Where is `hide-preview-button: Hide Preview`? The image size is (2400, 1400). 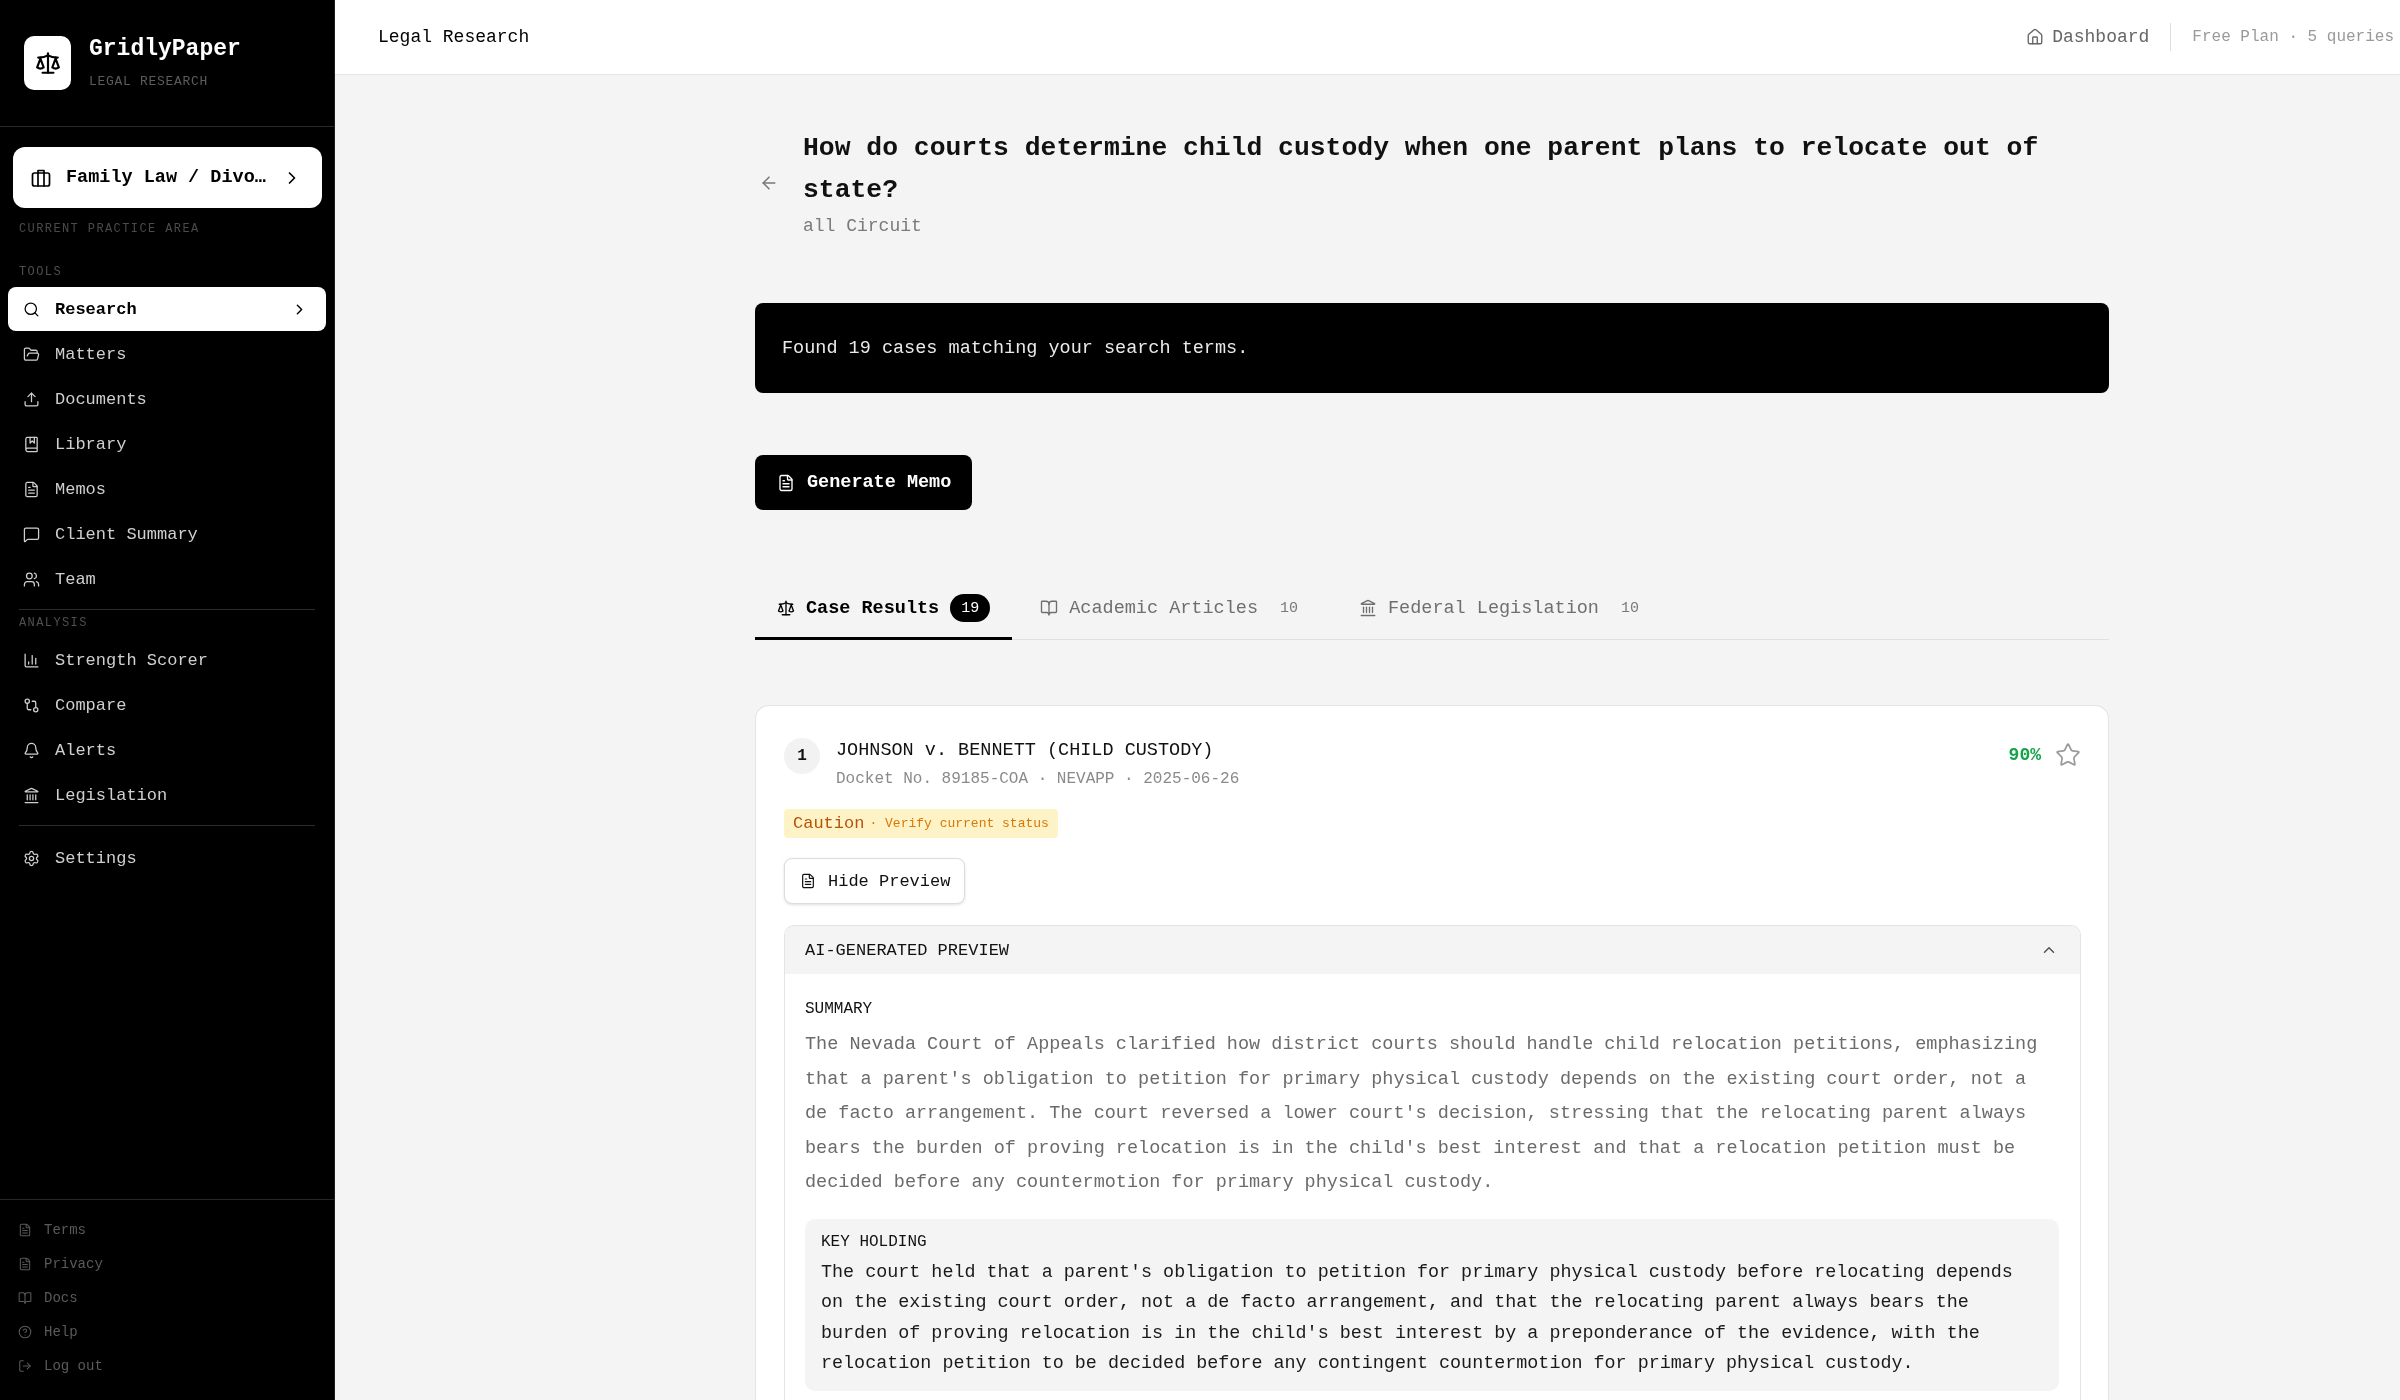
hide-preview-button: Hide Preview is located at coordinates (875, 881).